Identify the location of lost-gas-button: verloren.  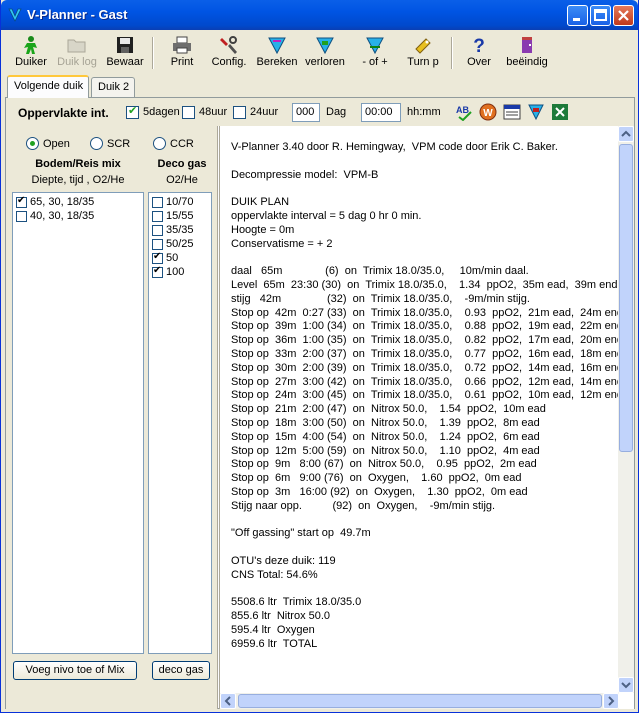
(325, 53).